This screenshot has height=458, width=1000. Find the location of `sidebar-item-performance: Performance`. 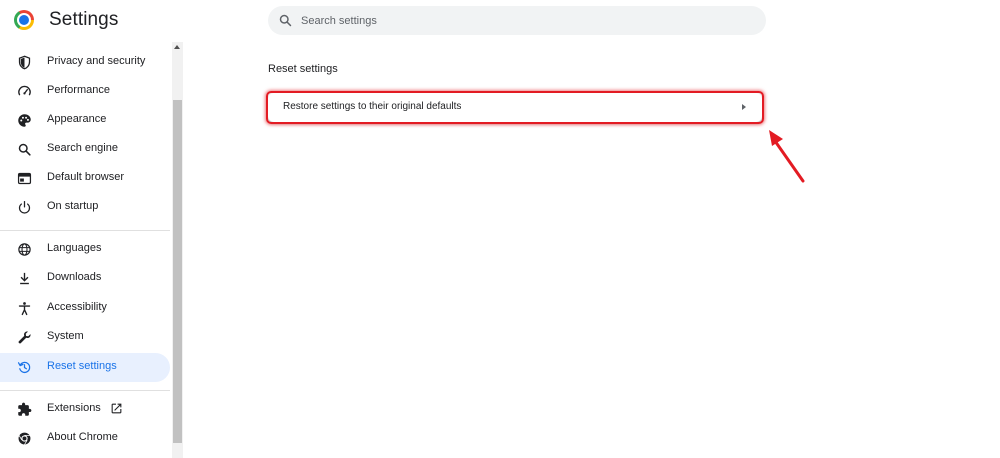

sidebar-item-performance: Performance is located at coordinates (85, 91).